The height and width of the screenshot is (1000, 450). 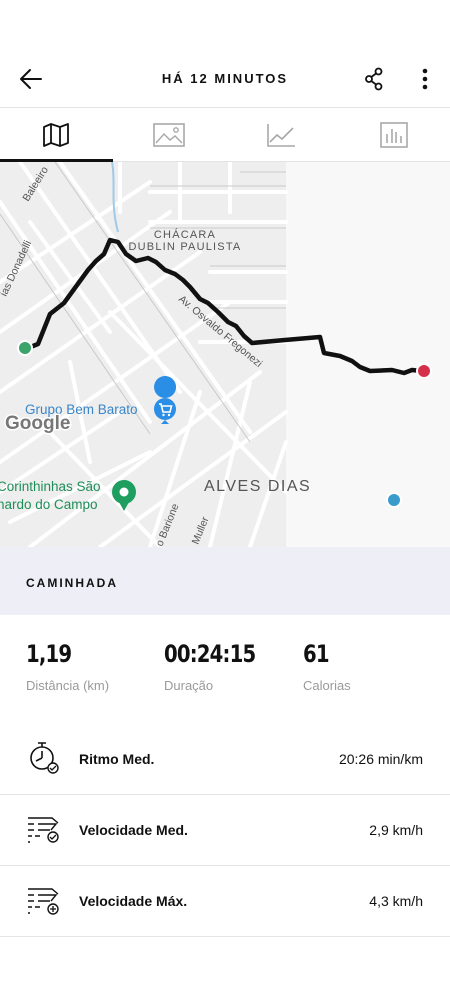 I want to click on activity-type-banner: CAMINHADA, so click(x=225, y=581).